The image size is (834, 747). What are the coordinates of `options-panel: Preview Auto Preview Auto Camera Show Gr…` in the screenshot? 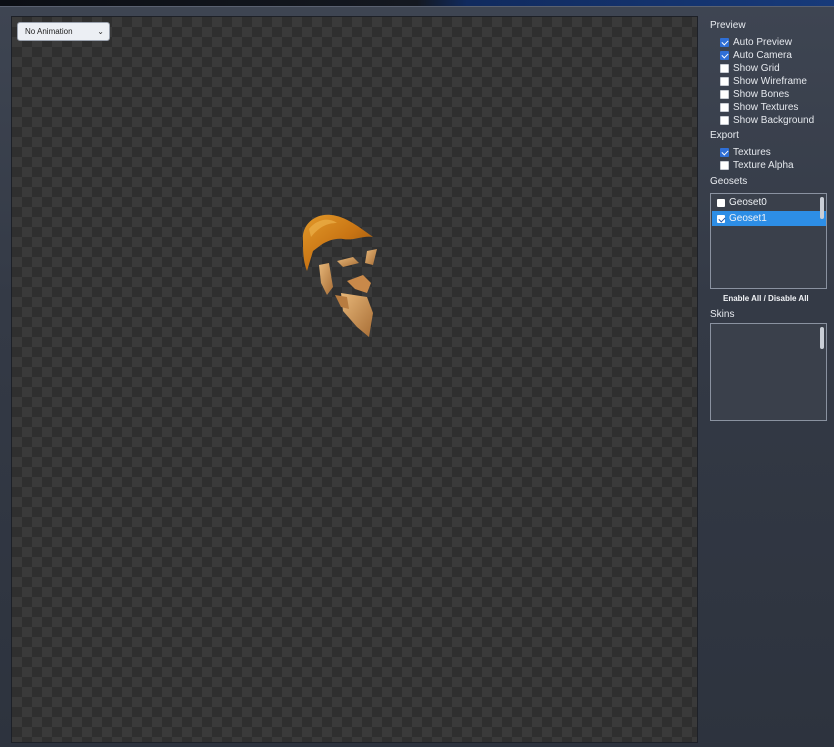 It's located at (768, 378).